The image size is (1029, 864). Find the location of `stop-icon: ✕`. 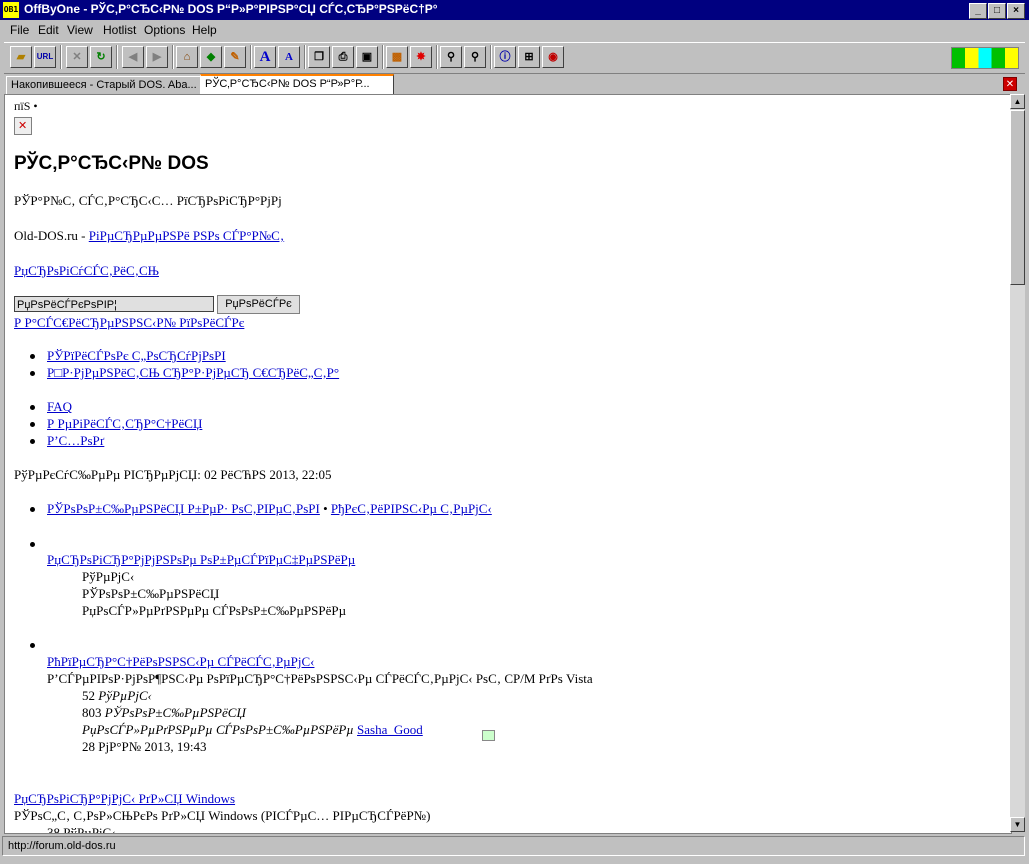

stop-icon: ✕ is located at coordinates (77, 57).